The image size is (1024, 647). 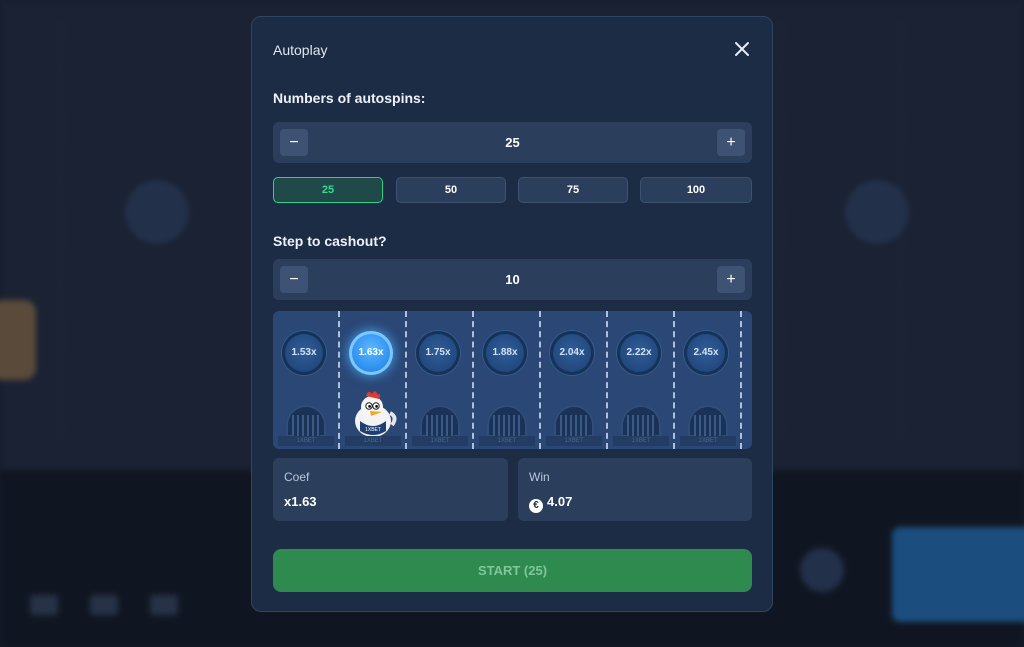 What do you see at coordinates (560, 501) in the screenshot?
I see `win-value: 4.07` at bounding box center [560, 501].